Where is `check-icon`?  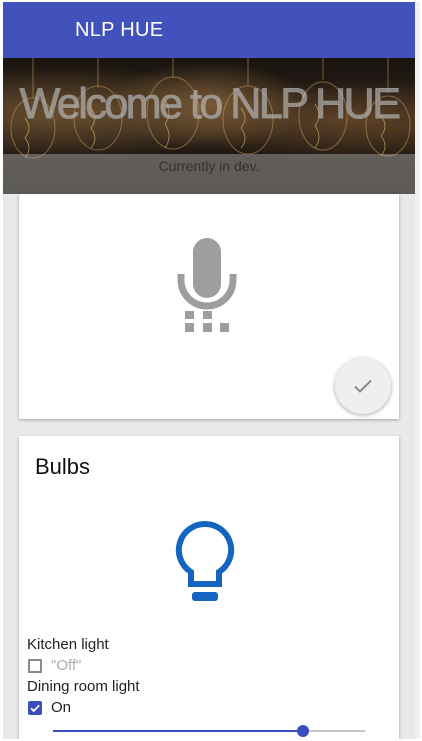 check-icon is located at coordinates (363, 386).